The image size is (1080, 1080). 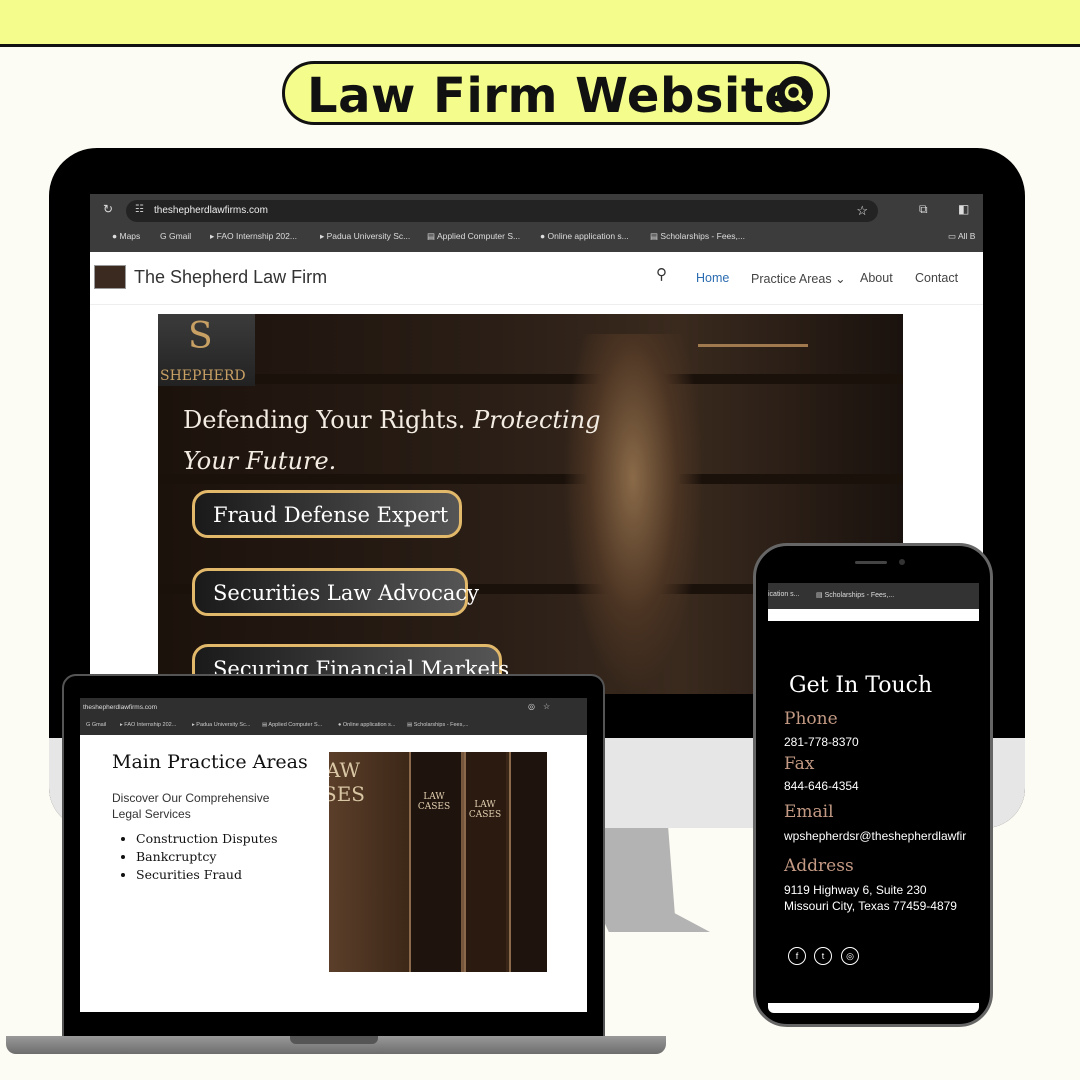 I want to click on bookmark-maps: ● Maps, so click(x=126, y=236).